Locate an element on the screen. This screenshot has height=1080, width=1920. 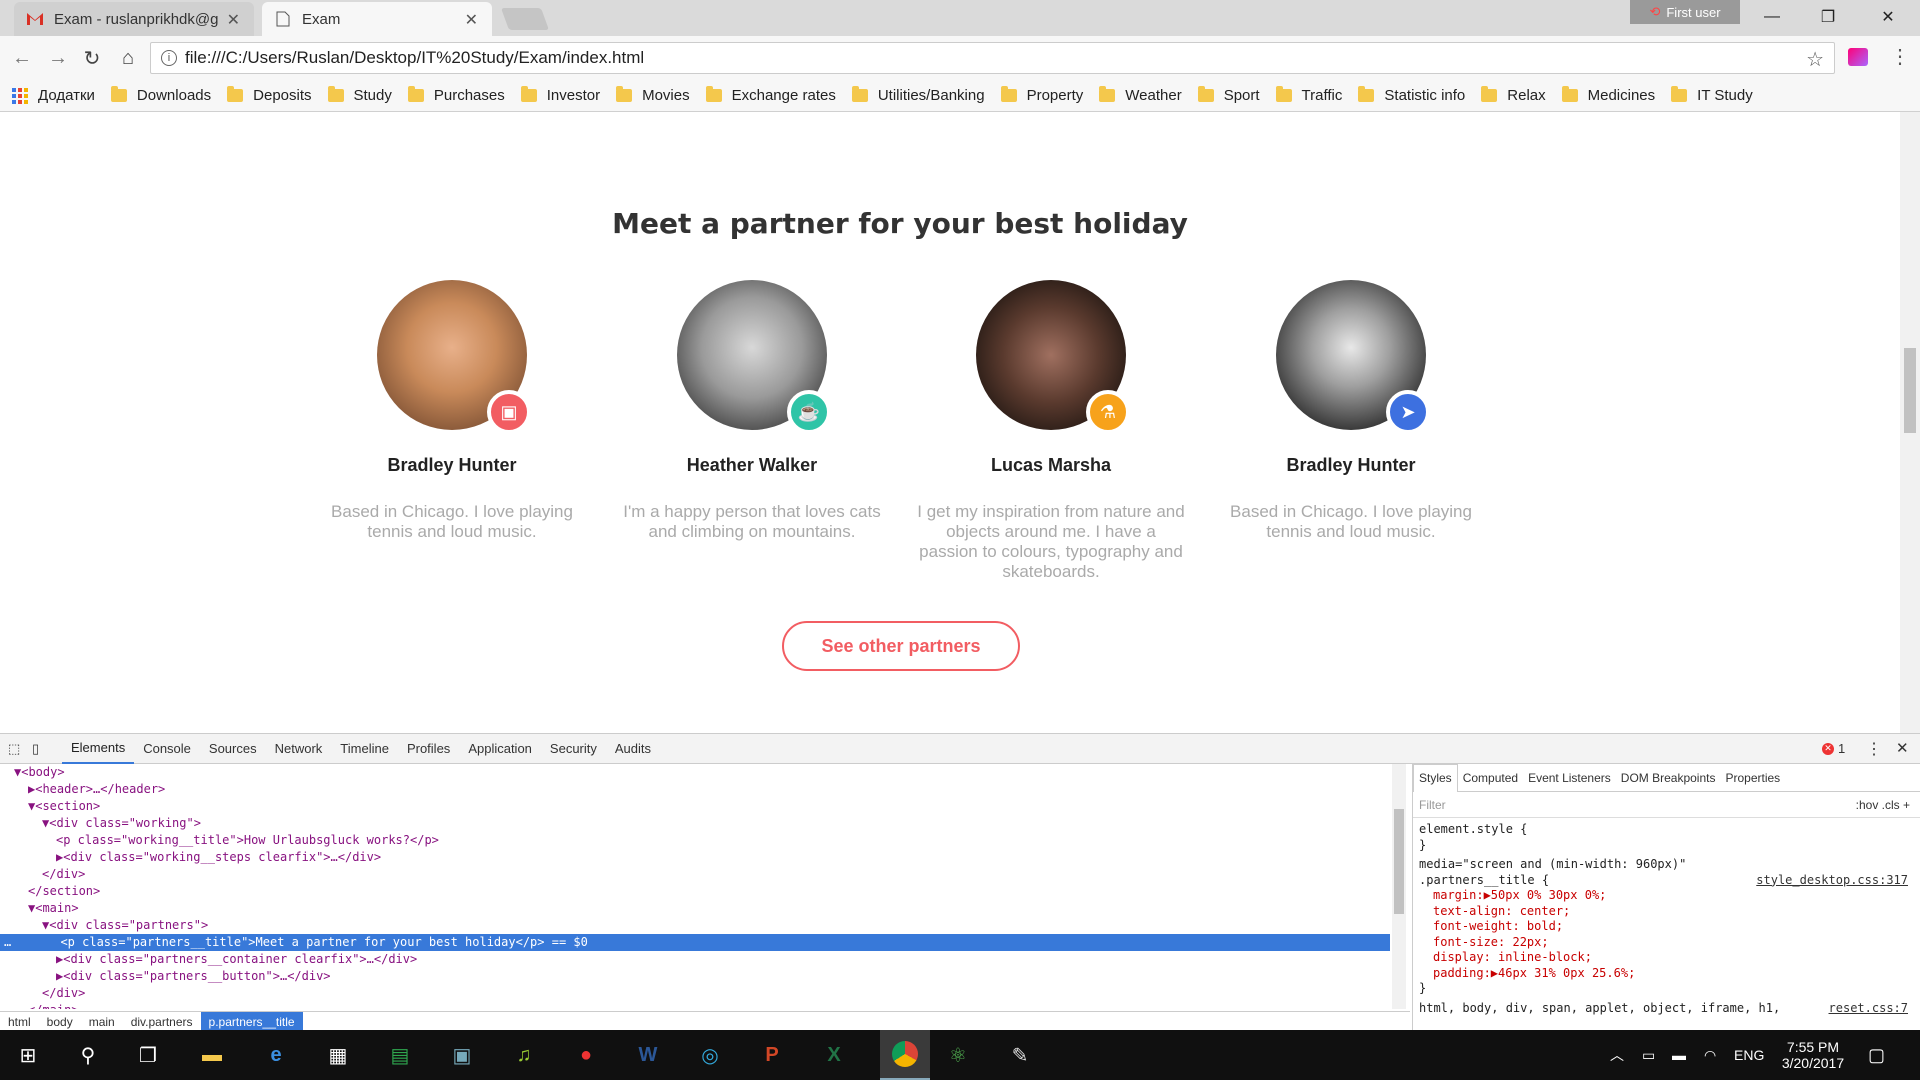
tab-gmail: Exam - ruslanprikhdk@g ✕ is located at coordinates (134, 19).